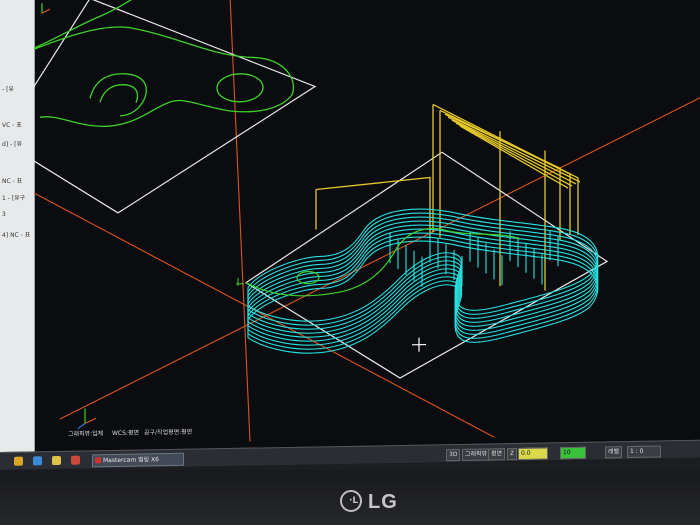 The image size is (700, 525). Describe the element at coordinates (16, 233) in the screenshot. I see `operation-item: 4] NC - 표` at that location.